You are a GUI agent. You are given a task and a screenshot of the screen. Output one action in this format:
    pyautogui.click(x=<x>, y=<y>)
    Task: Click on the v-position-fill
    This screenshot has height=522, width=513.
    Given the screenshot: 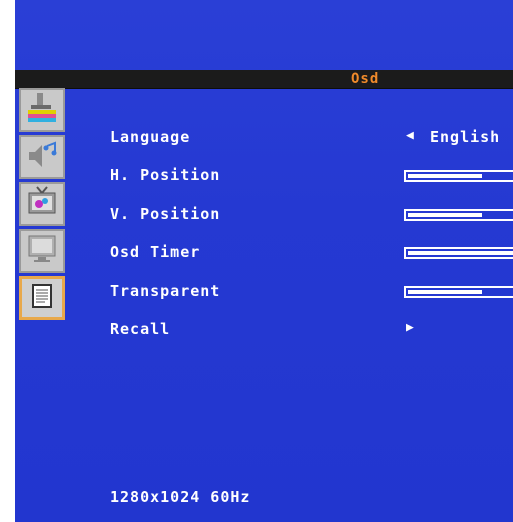 What is the action you would take?
    pyautogui.click(x=445, y=215)
    